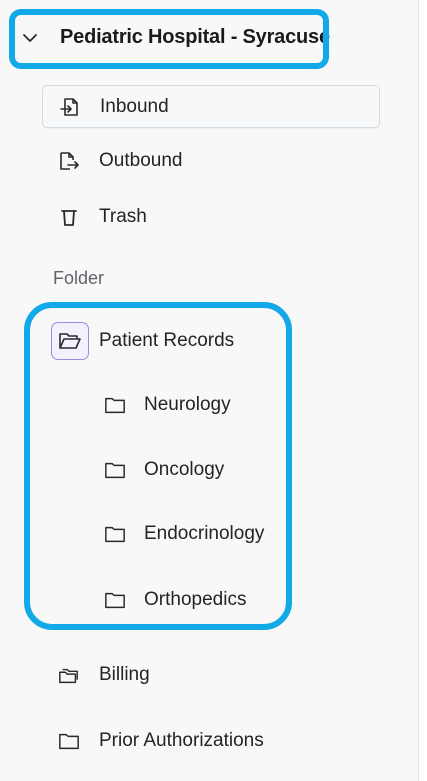  I want to click on chevron-down-icon, so click(30, 38).